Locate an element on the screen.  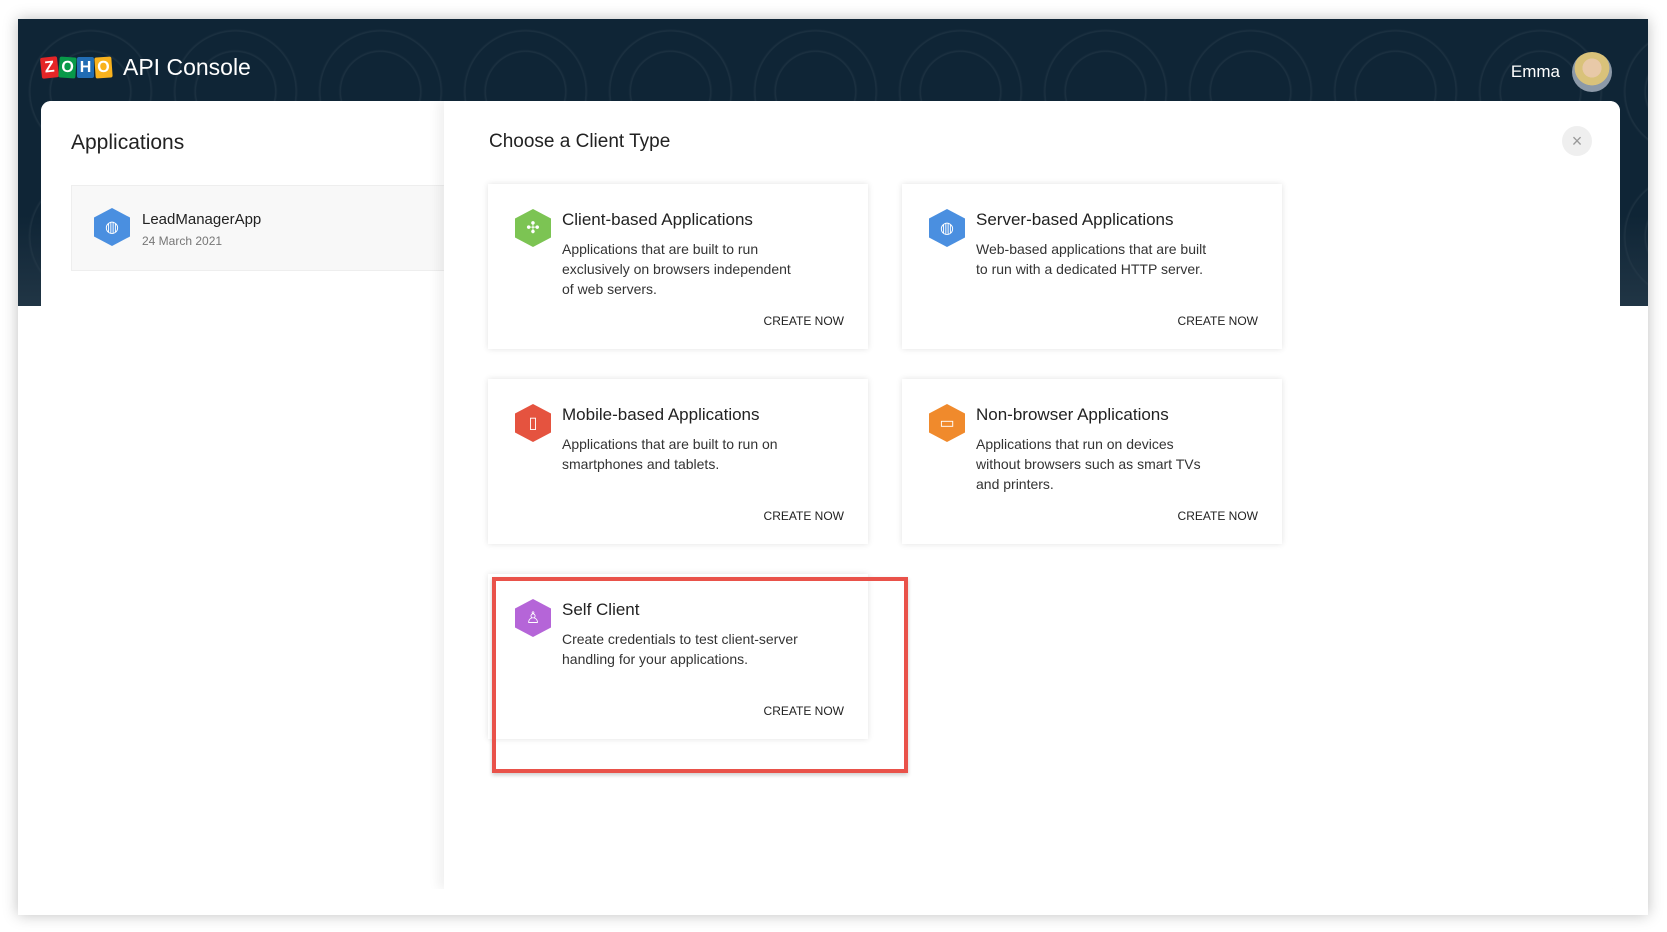
zoho-logo: Z O H O API Console is located at coordinates (145, 67).